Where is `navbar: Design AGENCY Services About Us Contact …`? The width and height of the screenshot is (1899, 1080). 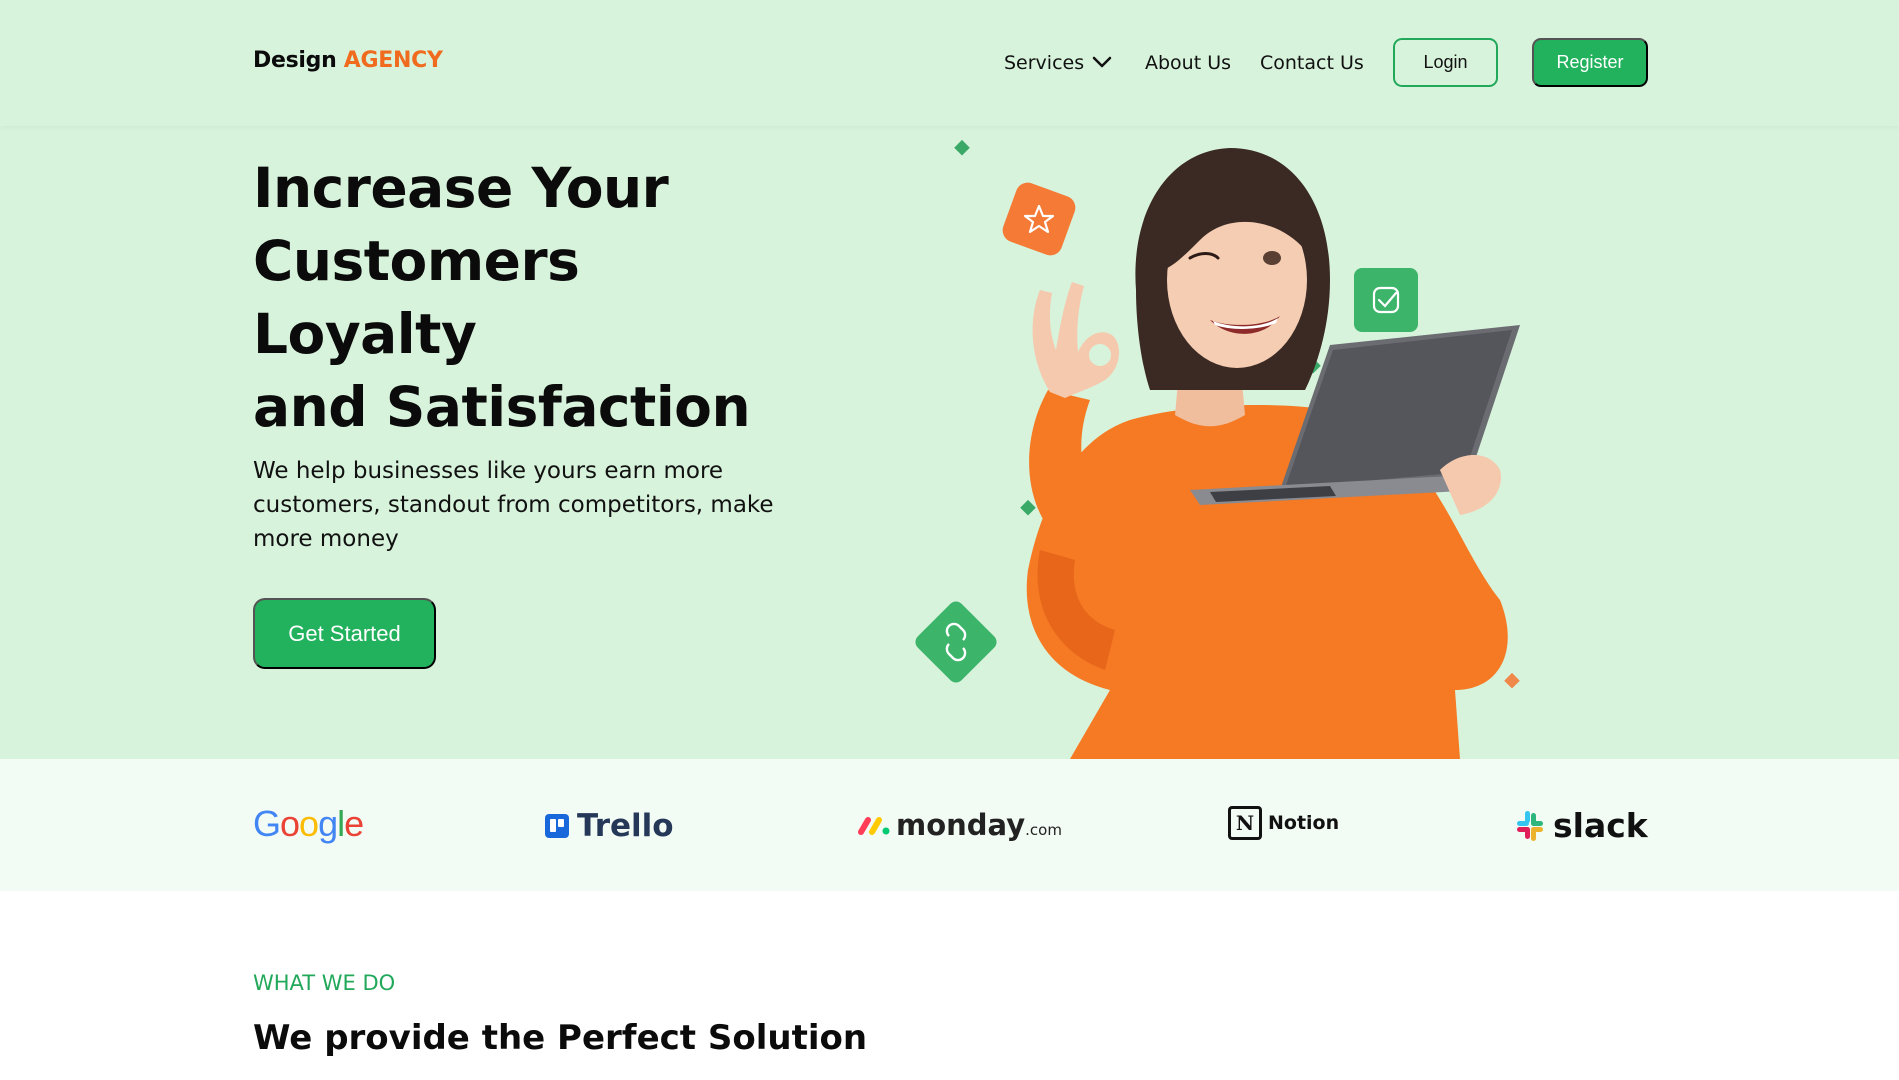 navbar: Design AGENCY Services About Us Contact … is located at coordinates (949, 63).